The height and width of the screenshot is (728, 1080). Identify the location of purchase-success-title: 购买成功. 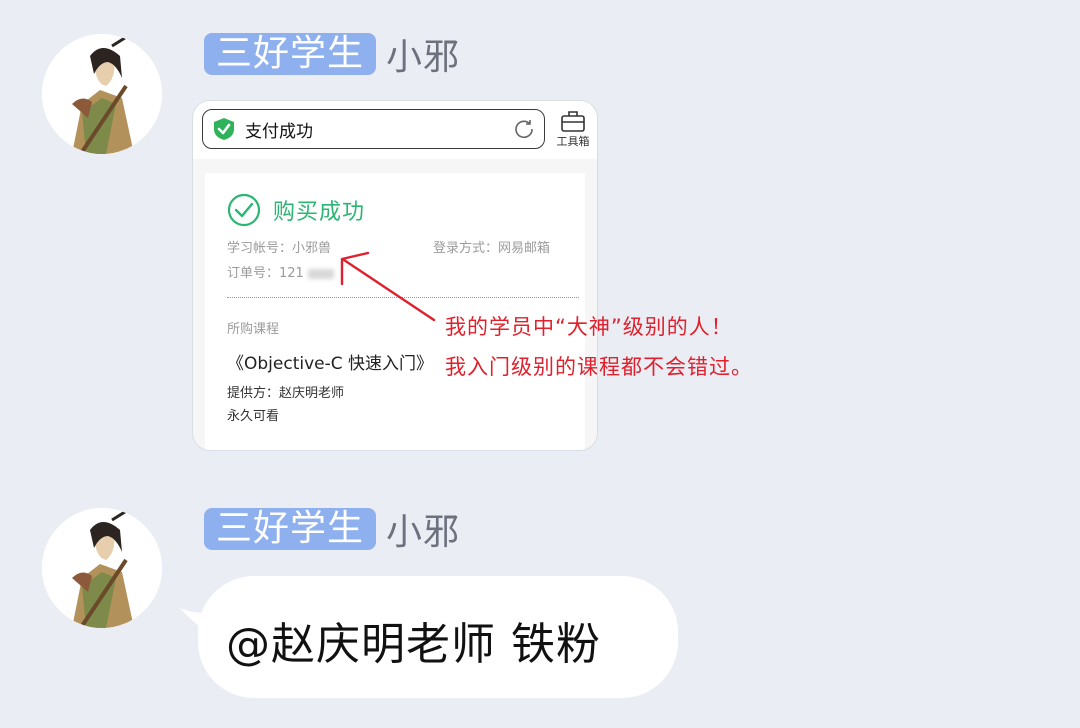
(319, 212).